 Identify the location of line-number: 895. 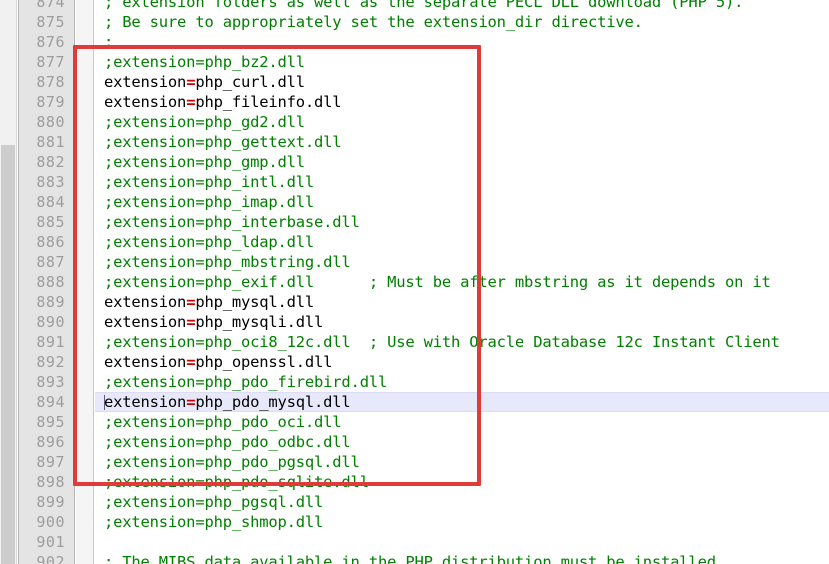
(50, 422).